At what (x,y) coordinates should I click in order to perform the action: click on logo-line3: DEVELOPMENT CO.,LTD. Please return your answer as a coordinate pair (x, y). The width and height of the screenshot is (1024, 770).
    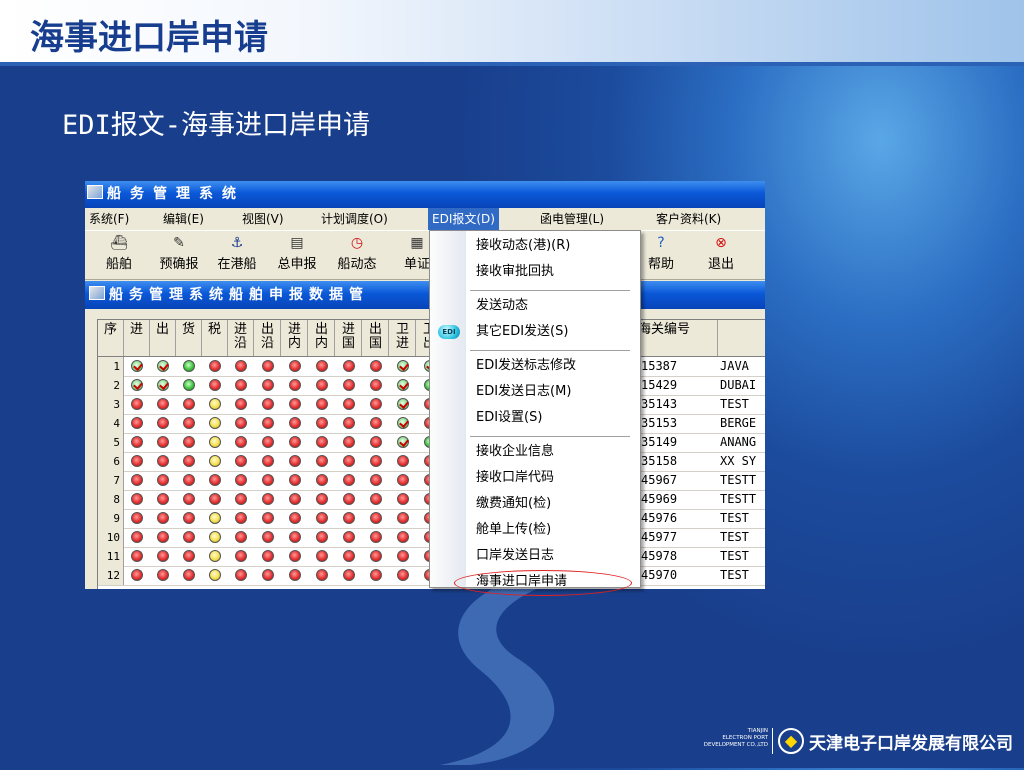
    Looking at the image, I should click on (735, 745).